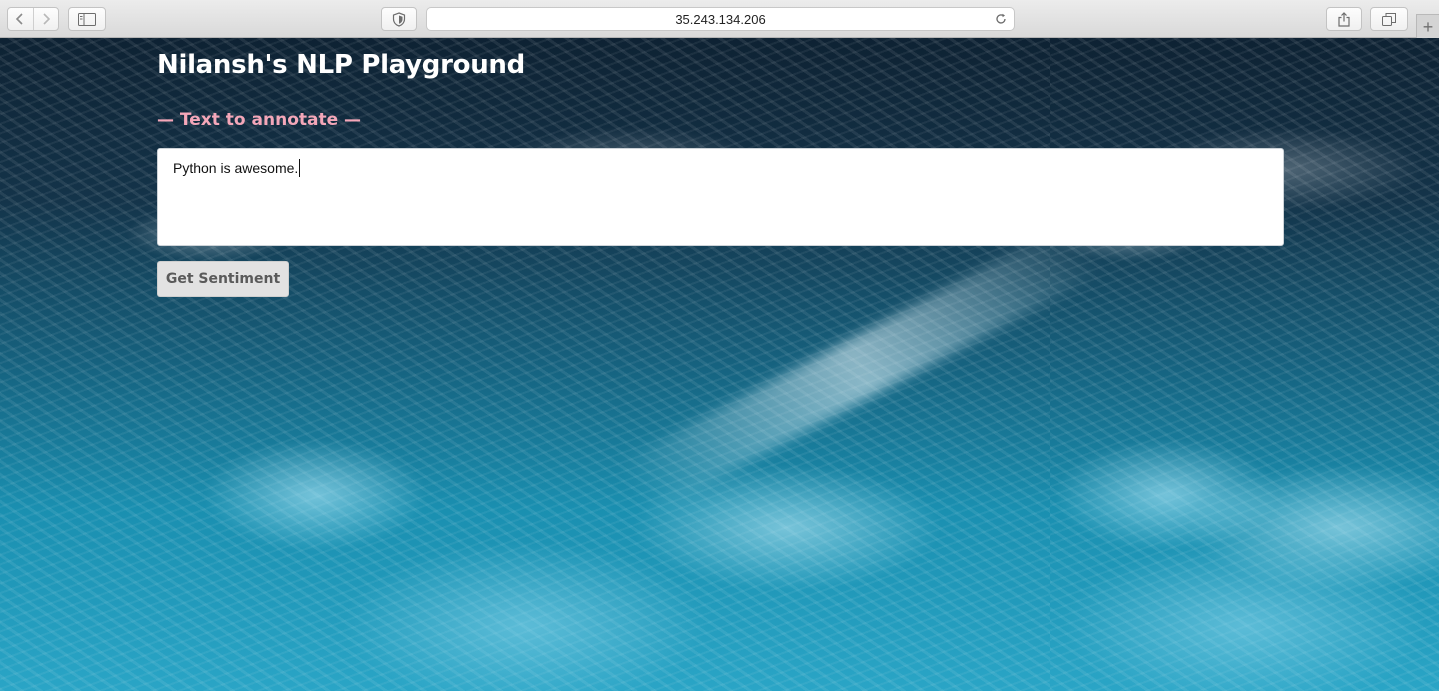 Image resolution: width=1439 pixels, height=691 pixels. What do you see at coordinates (341, 65) in the screenshot?
I see `page-title: Nilansh's NLP Playground` at bounding box center [341, 65].